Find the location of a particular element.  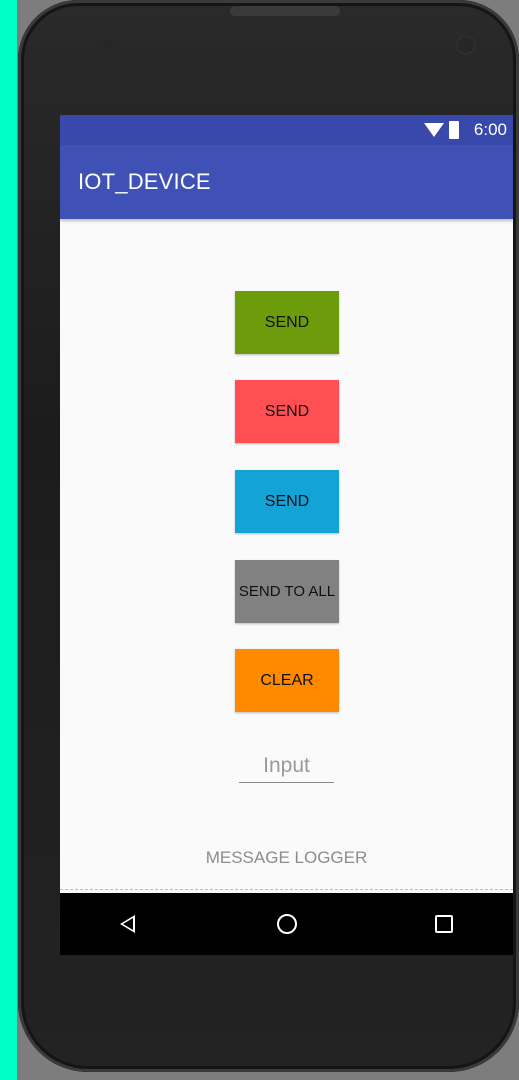

recents-icon is located at coordinates (444, 924).